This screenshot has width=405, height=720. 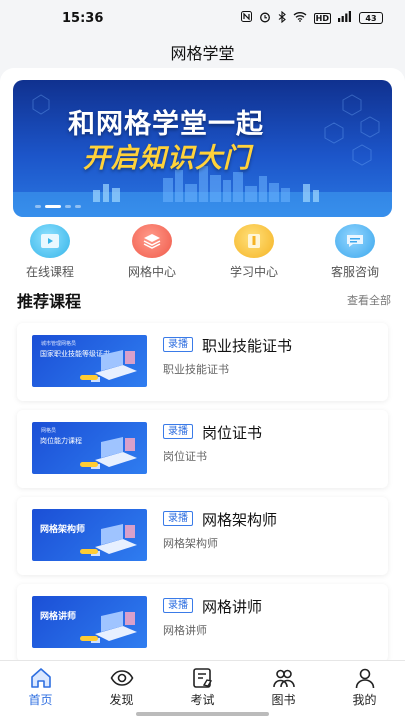 I want to click on alarm-icon, so click(x=265, y=18).